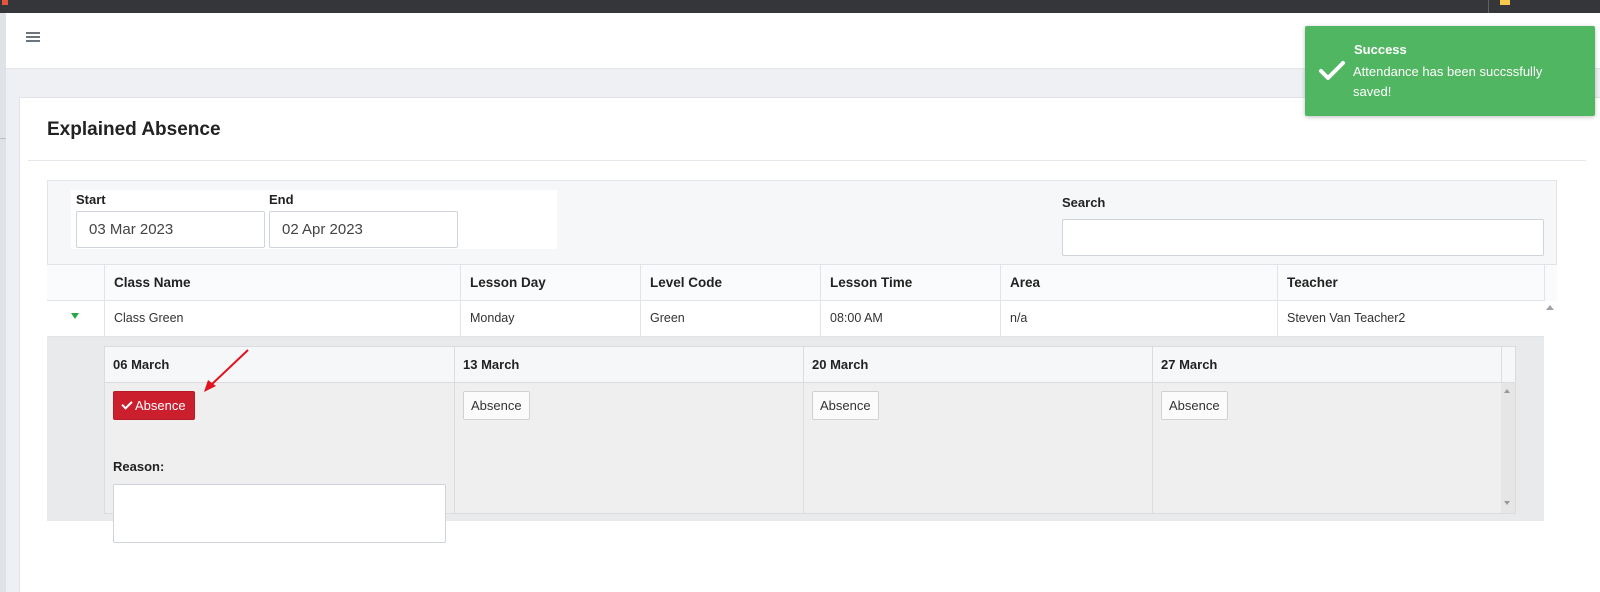  What do you see at coordinates (5, 2) in the screenshot?
I see `browser-favicon` at bounding box center [5, 2].